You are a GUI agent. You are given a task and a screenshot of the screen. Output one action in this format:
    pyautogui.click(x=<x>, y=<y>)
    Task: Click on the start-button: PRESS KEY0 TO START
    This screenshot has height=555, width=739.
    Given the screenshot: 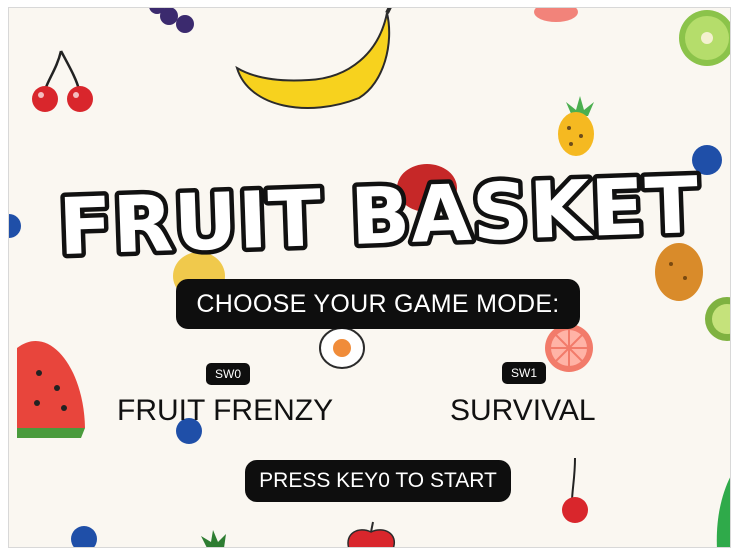 What is the action you would take?
    pyautogui.click(x=378, y=481)
    